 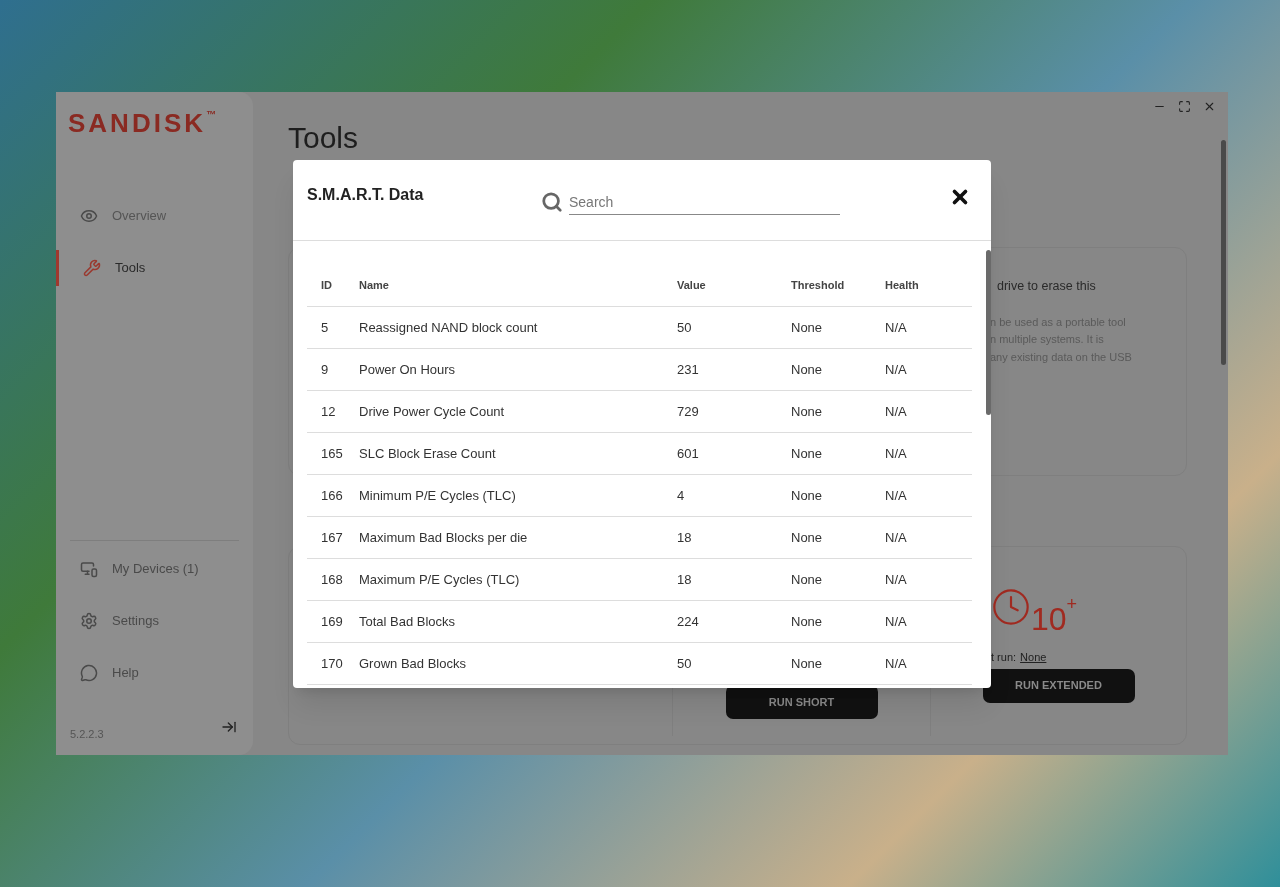 What do you see at coordinates (366, 195) in the screenshot?
I see `dialog-title: S.M.A.R.T. Data` at bounding box center [366, 195].